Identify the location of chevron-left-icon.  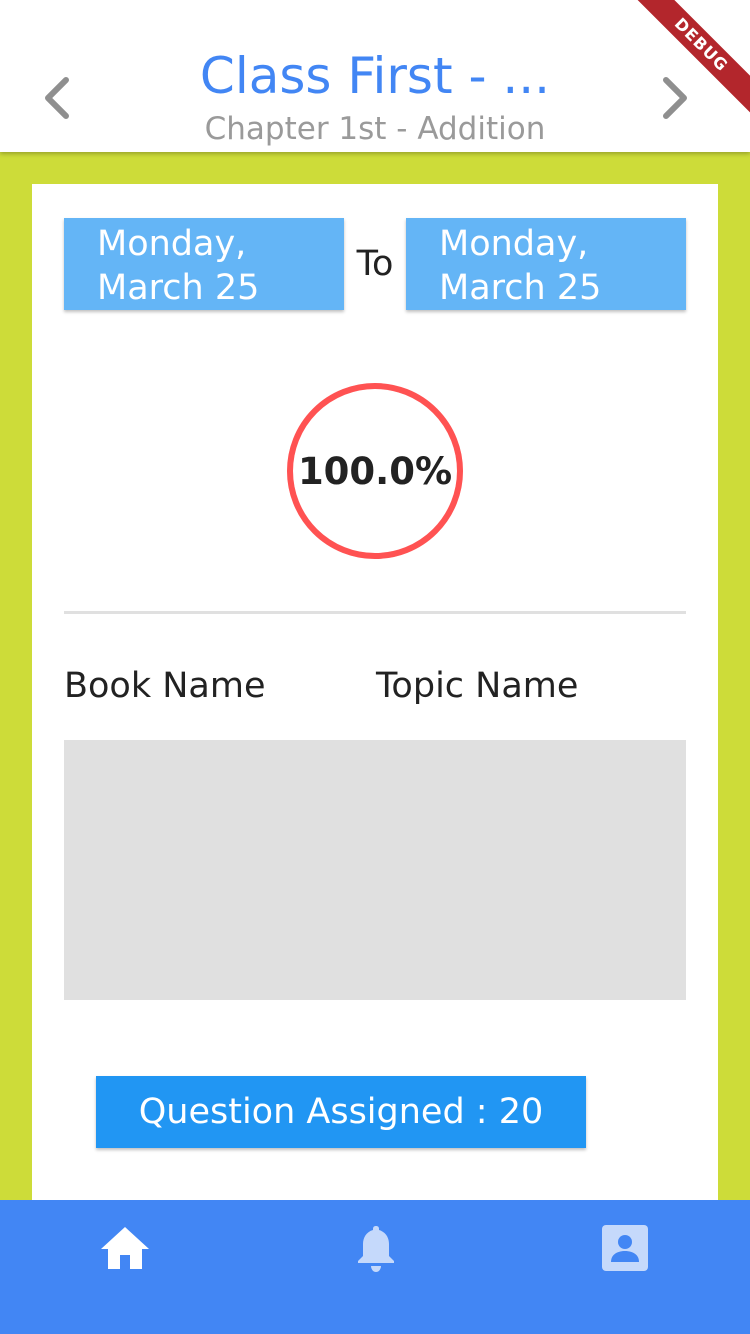
(57, 98).